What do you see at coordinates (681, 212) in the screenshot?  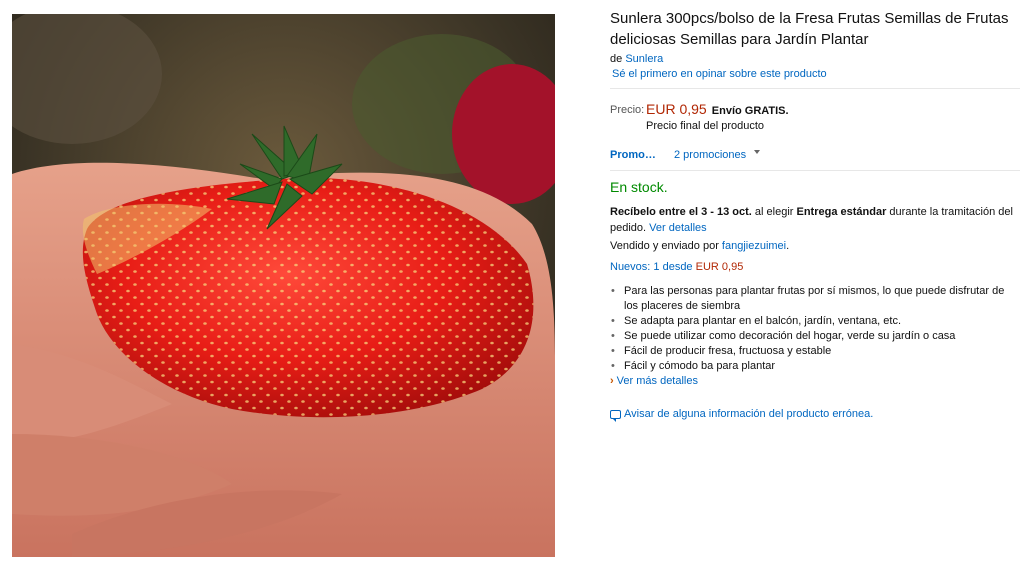 I see `delivery-window: Recíbelo entre el 3 - 13 oct.` at bounding box center [681, 212].